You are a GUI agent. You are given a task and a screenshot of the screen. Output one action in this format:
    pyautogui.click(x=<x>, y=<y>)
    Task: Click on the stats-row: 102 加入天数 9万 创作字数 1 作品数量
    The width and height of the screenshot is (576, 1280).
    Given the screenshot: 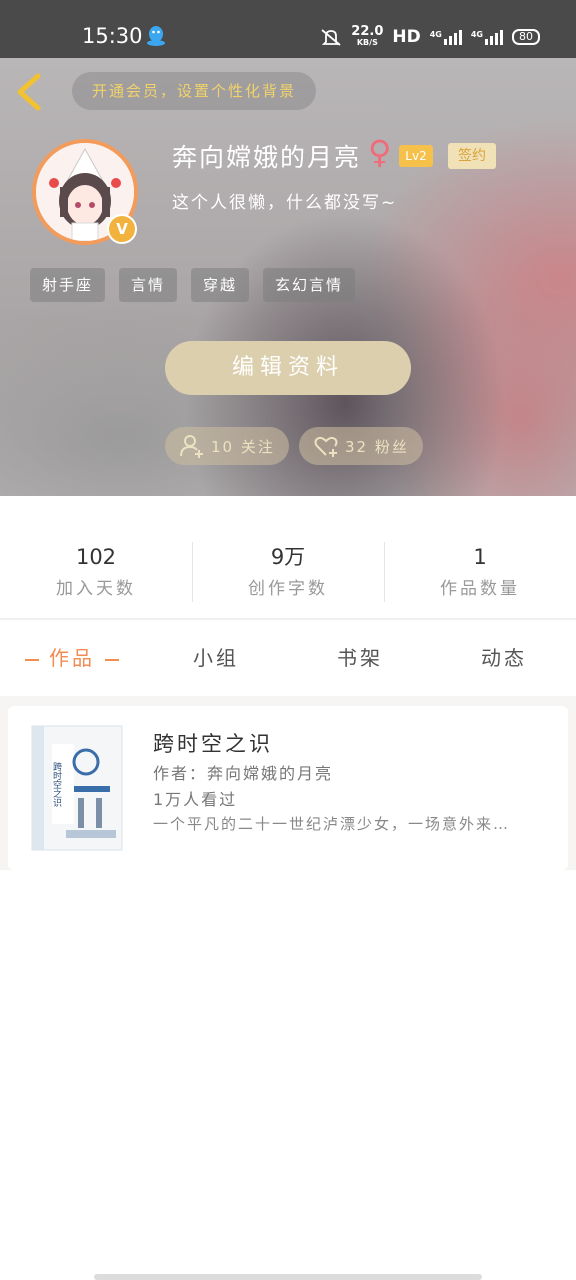 What is the action you would take?
    pyautogui.click(x=288, y=573)
    